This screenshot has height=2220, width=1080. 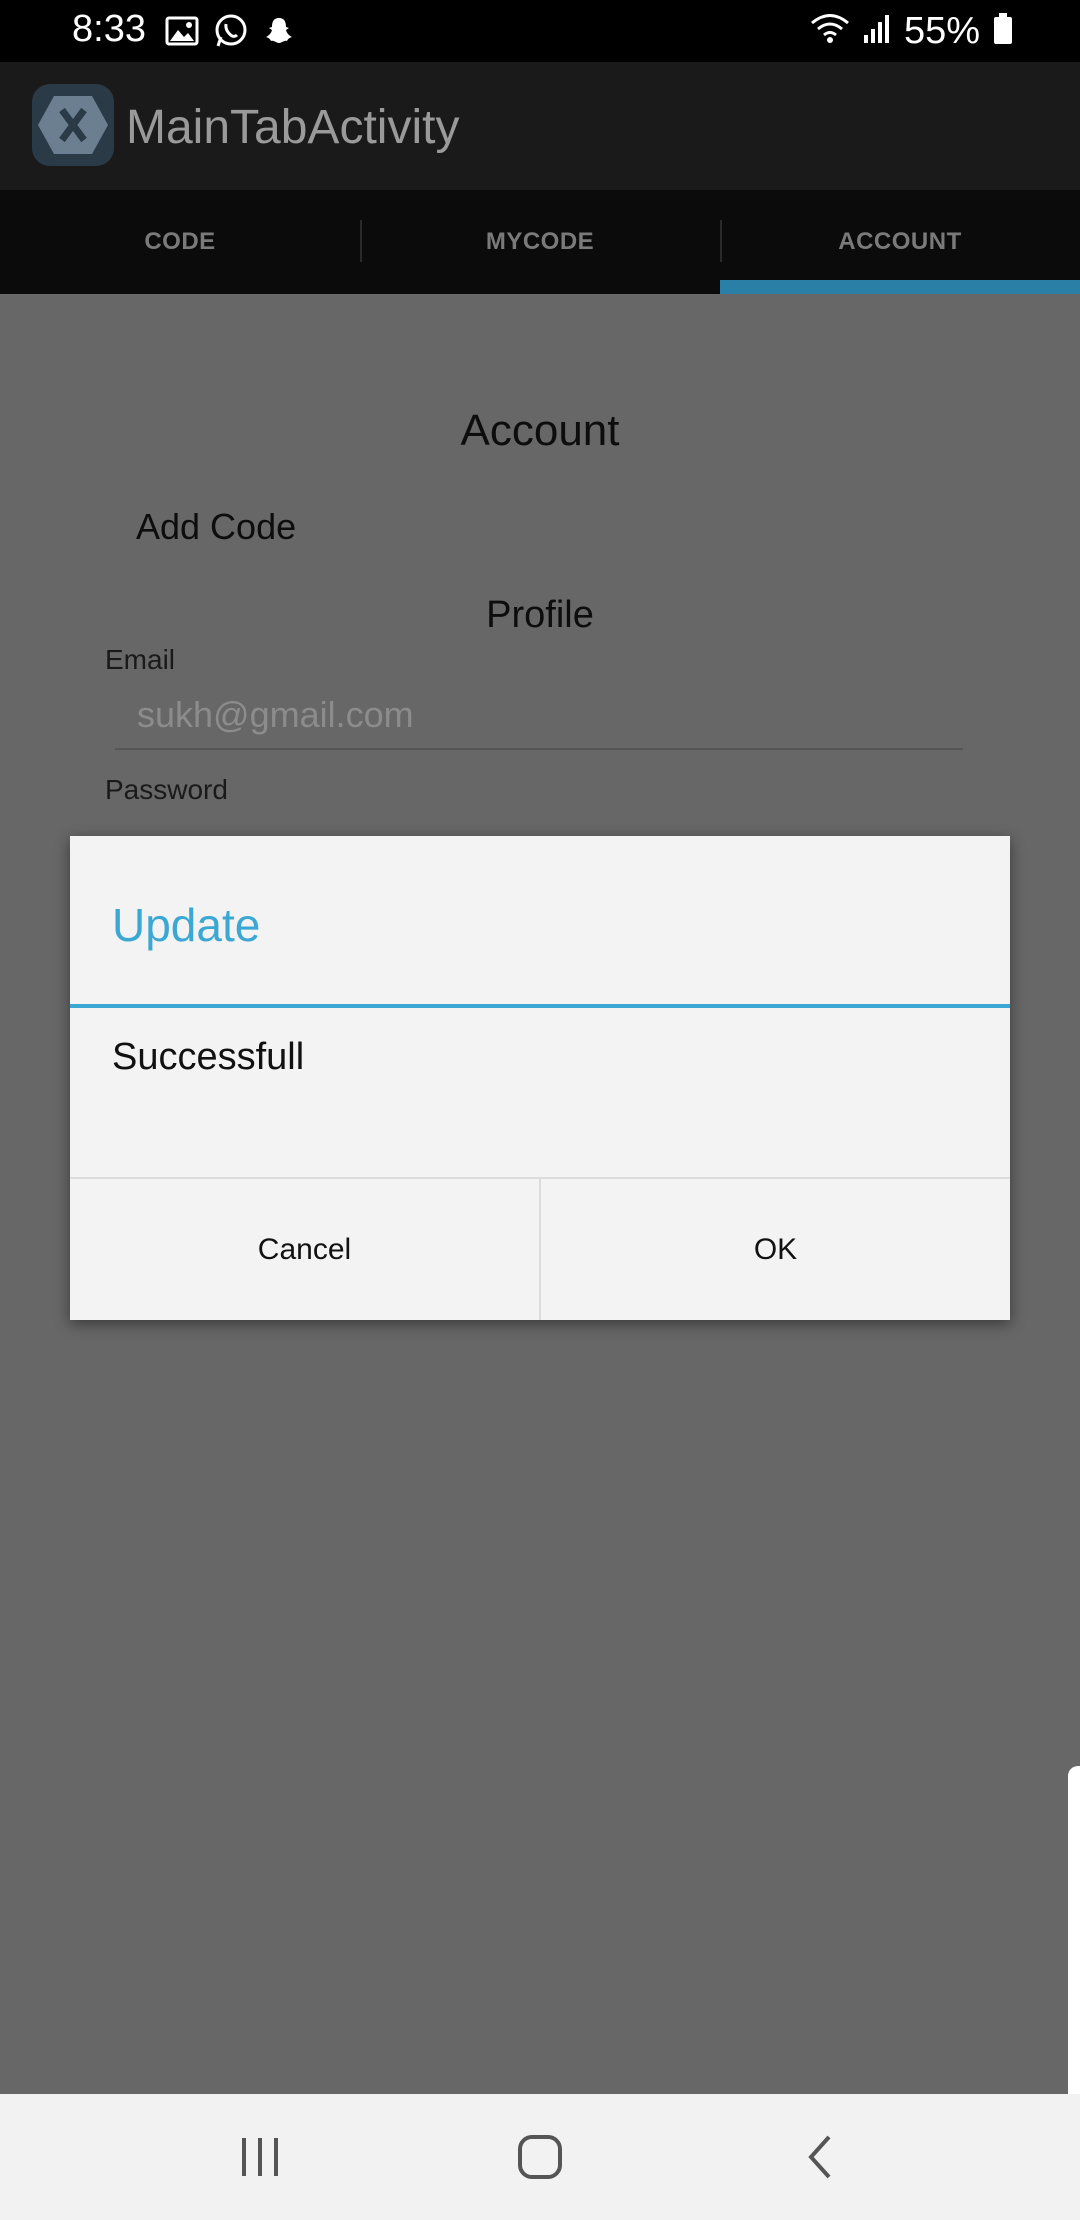 I want to click on dialog-button-row: Cancel OK, so click(x=540, y=1248).